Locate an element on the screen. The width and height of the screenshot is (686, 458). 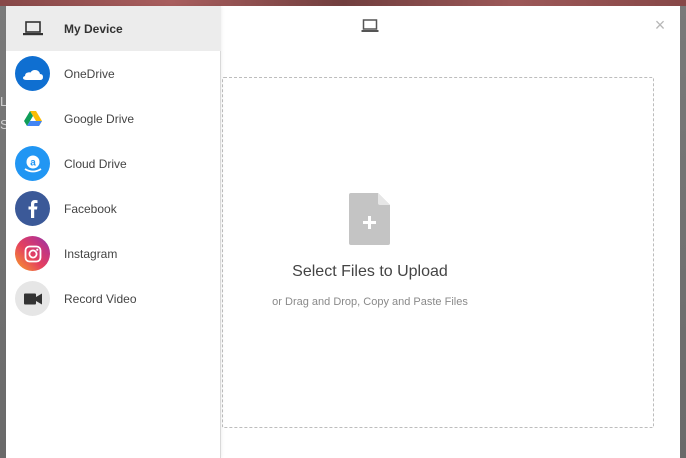
sidebar-item-label: Cloud Drive is located at coordinates (95, 163).